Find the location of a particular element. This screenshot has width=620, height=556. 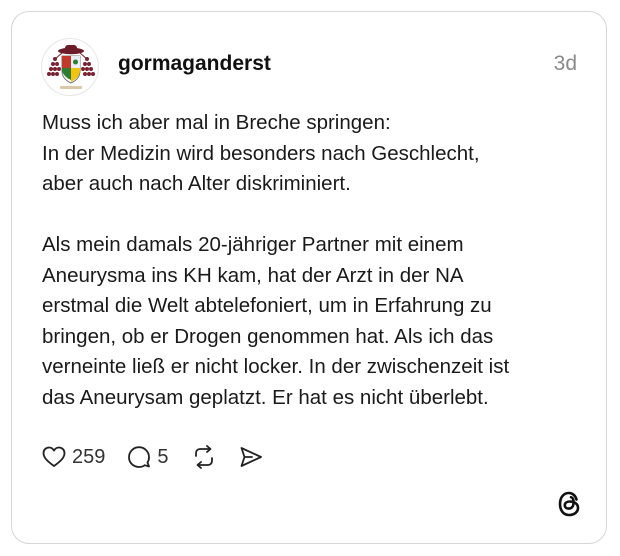

like-count: 259 is located at coordinates (89, 456).